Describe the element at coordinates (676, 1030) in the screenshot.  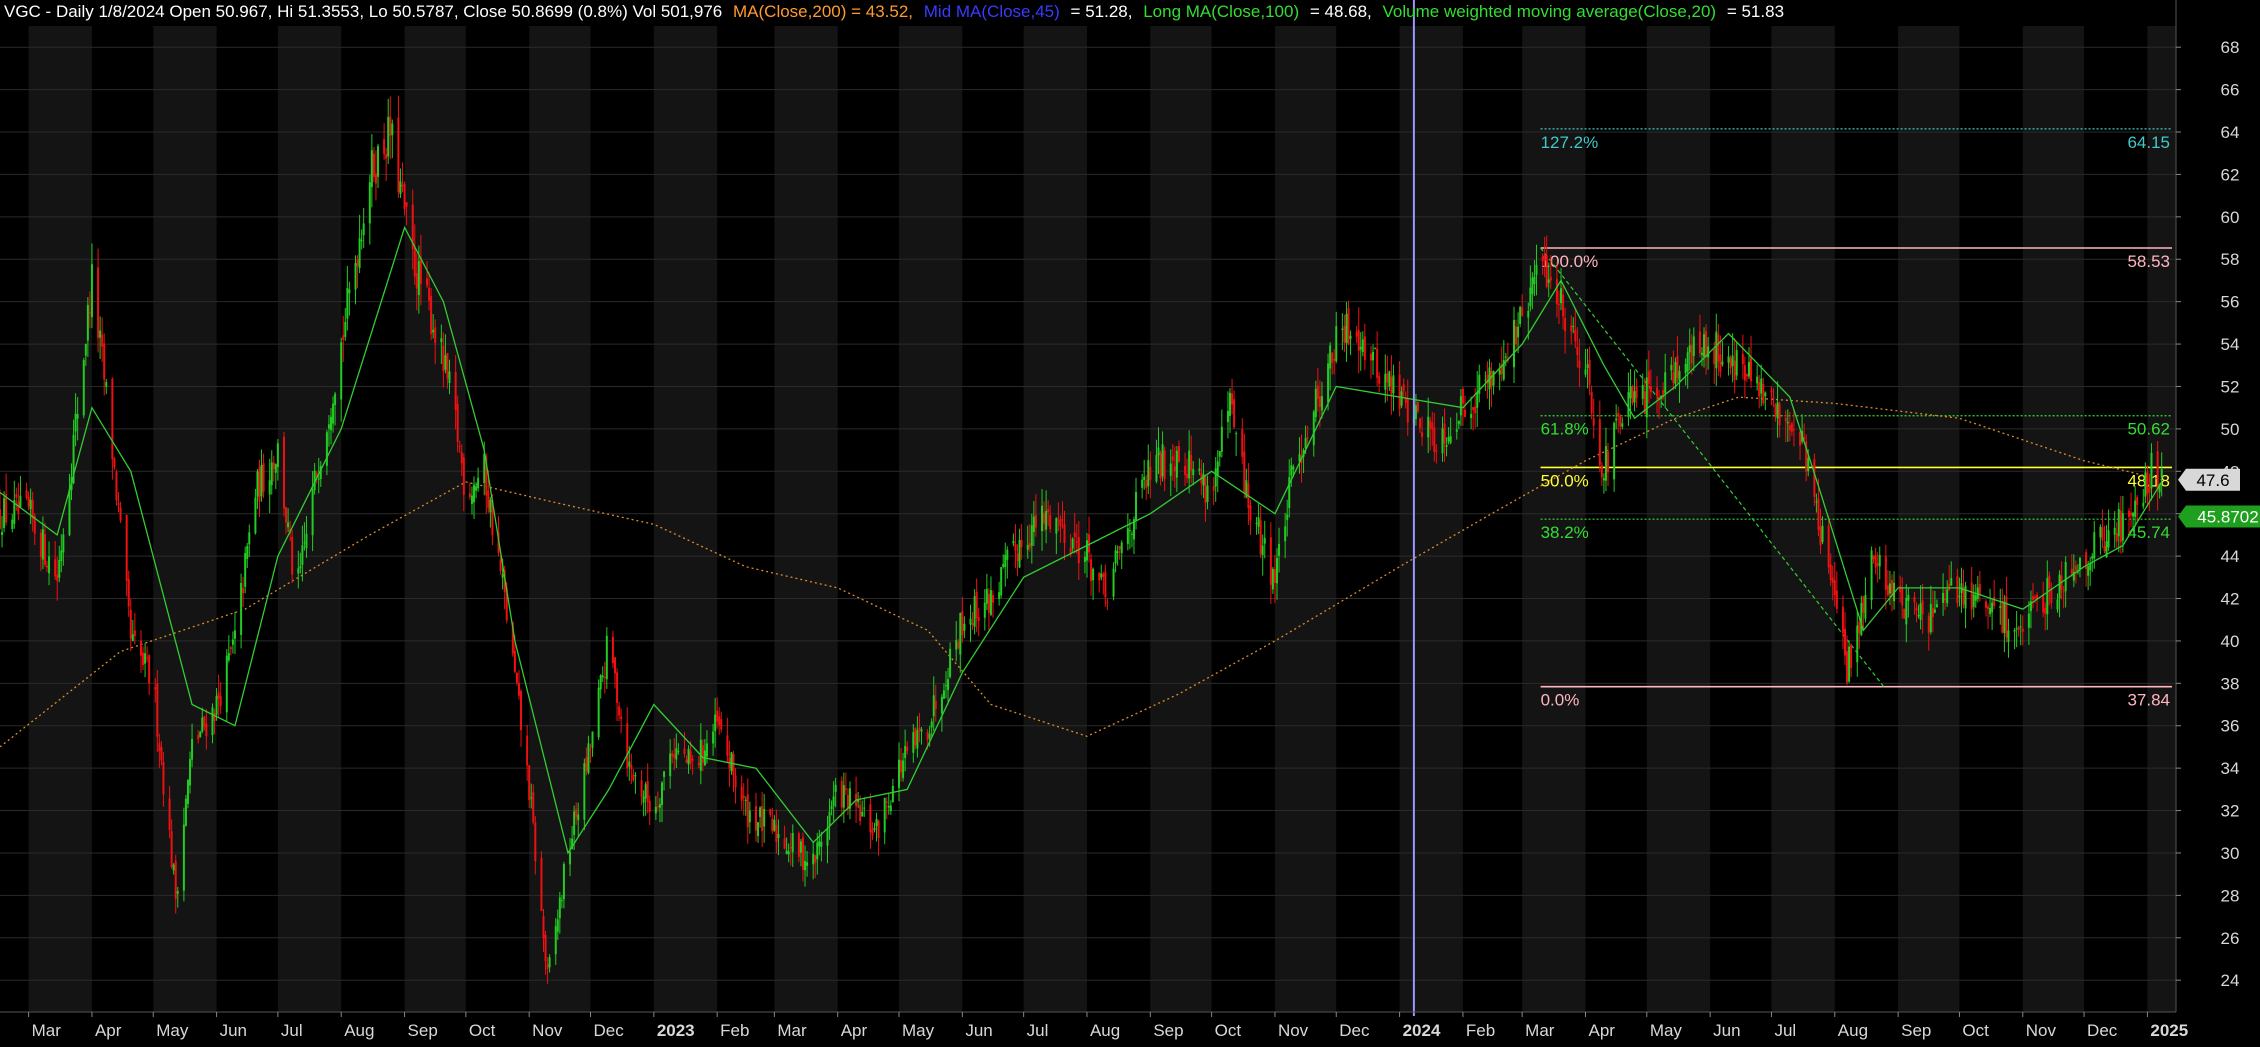
I see `x-tick-label: 2023` at that location.